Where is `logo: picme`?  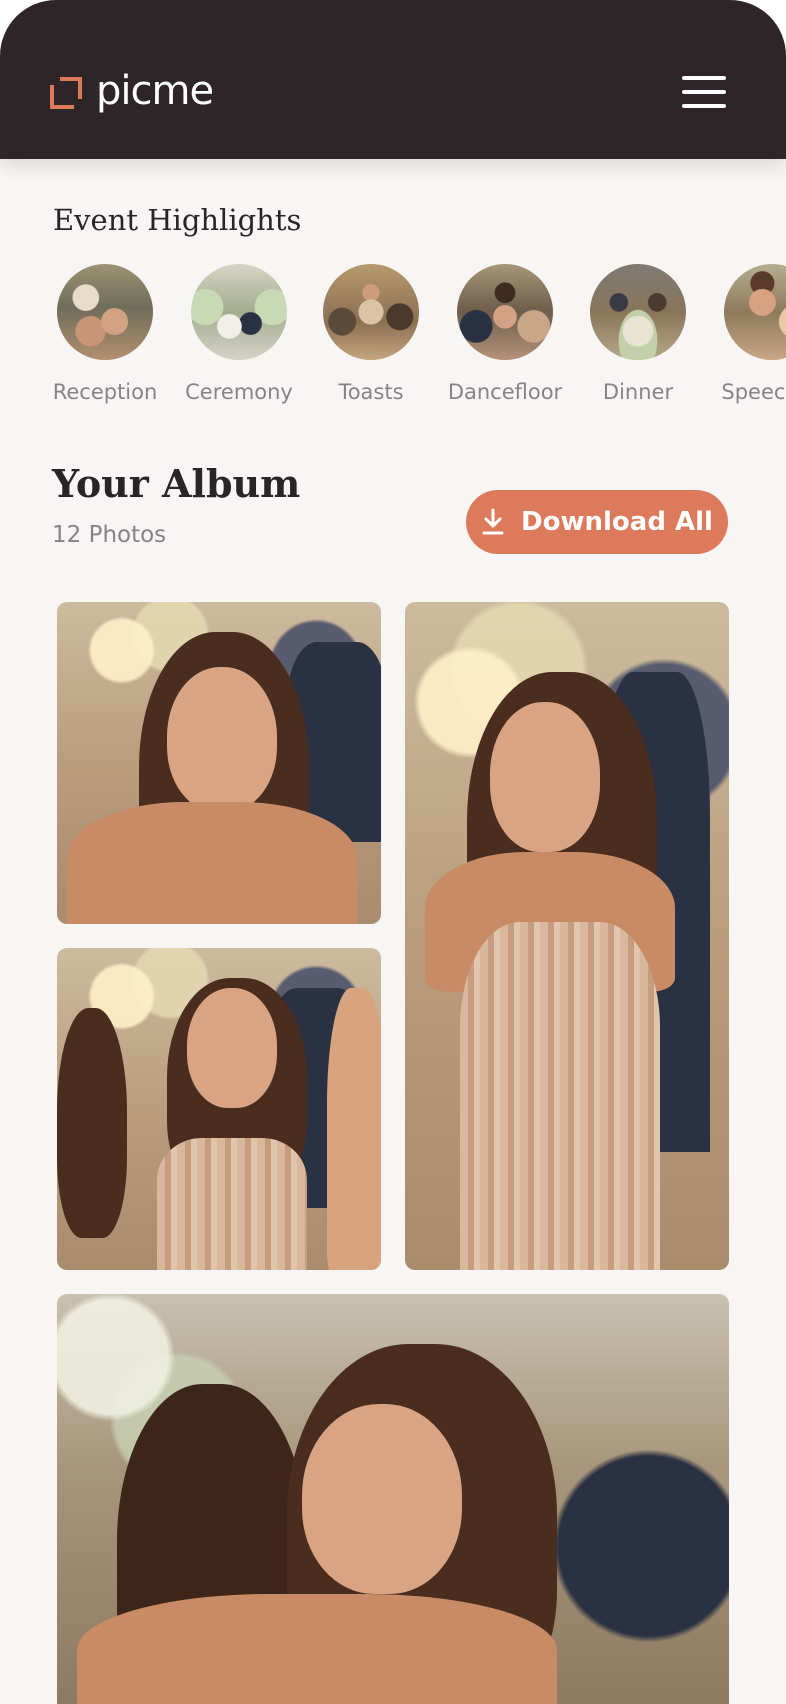 logo: picme is located at coordinates (131, 91).